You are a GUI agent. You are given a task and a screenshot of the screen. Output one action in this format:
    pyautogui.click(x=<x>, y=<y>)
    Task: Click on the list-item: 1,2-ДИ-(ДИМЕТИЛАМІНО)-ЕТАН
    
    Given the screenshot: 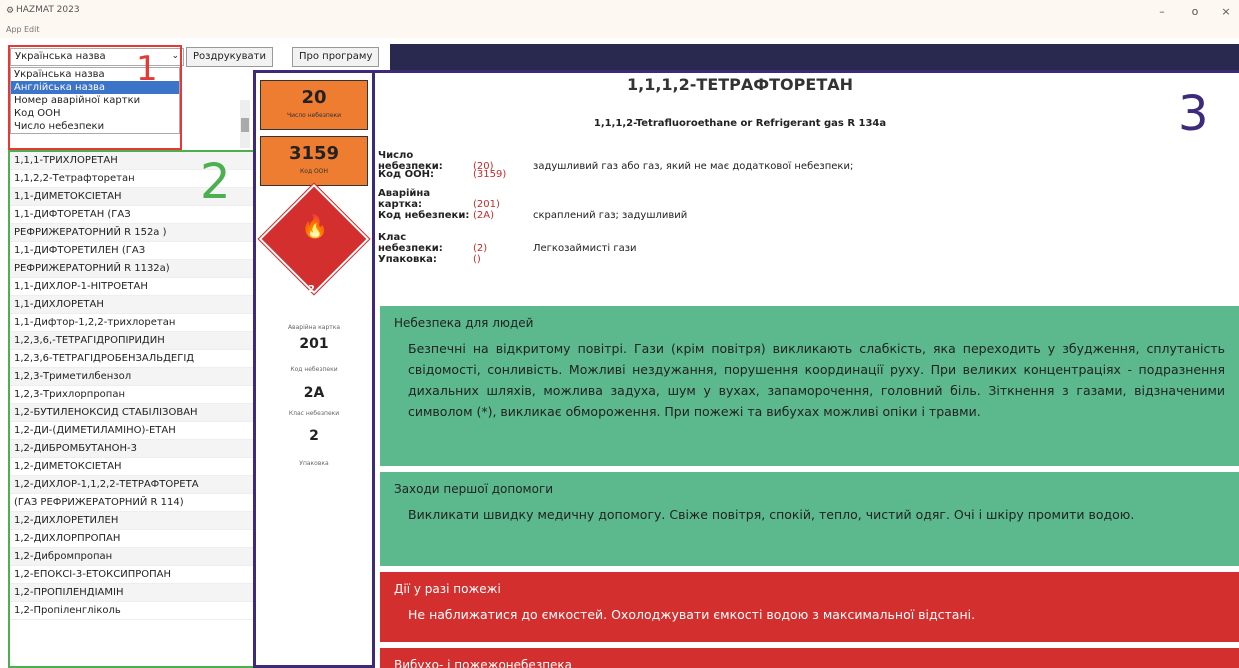 What is the action you would take?
    pyautogui.click(x=132, y=431)
    